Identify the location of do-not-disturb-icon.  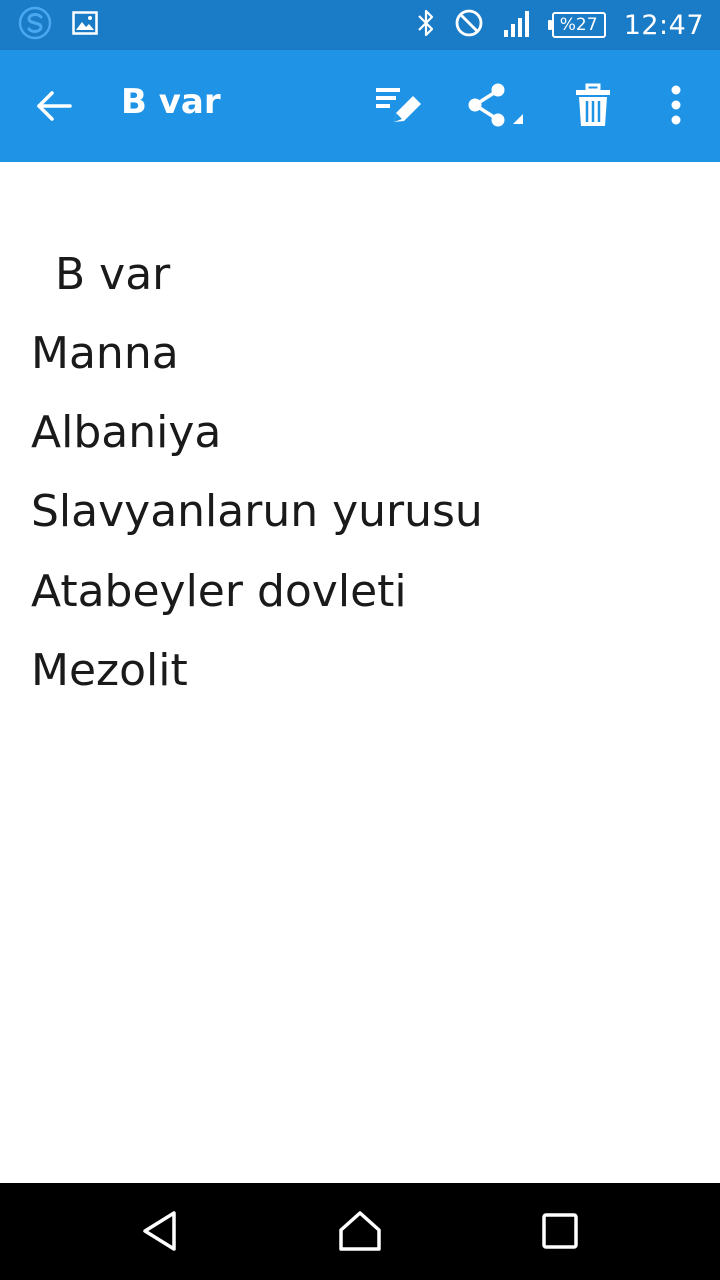
(469, 25).